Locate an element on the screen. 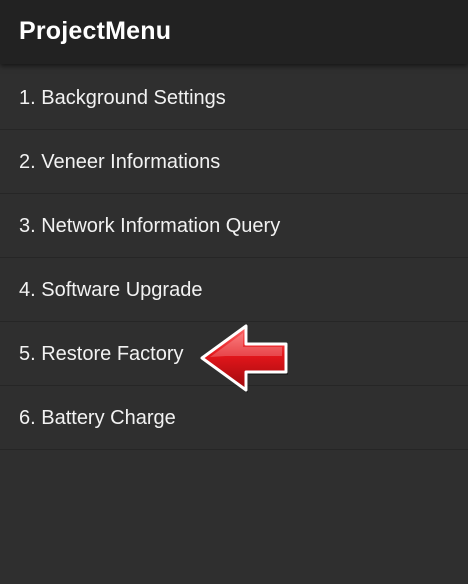 This screenshot has width=468, height=584. menu-item-network-information-query: 3. Network Information Query is located at coordinates (234, 226).